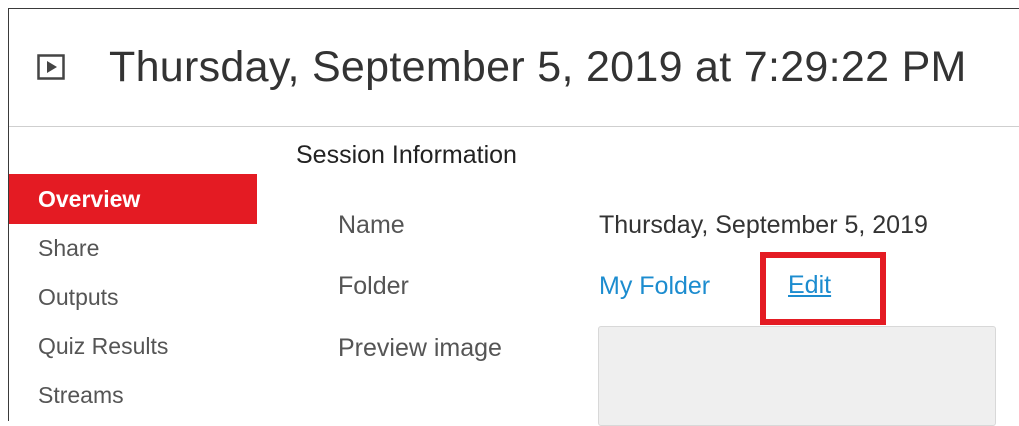  Describe the element at coordinates (809, 285) in the screenshot. I see `edit-folder-link: Edit` at that location.